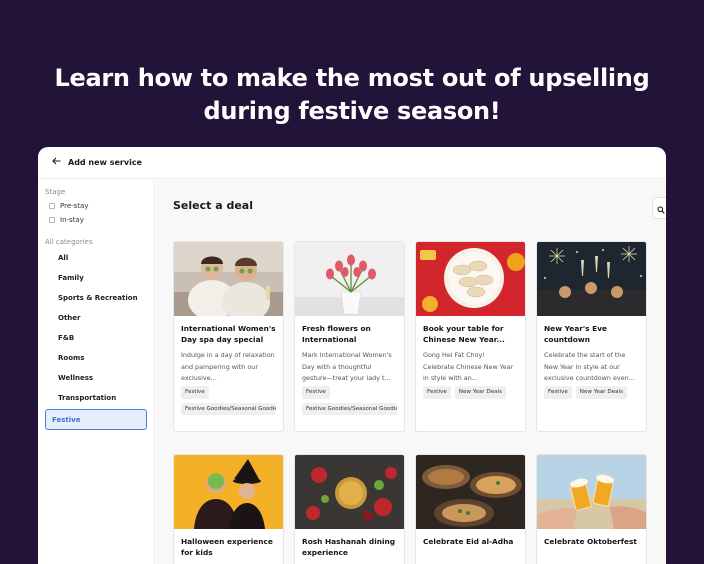  Describe the element at coordinates (470, 279) in the screenshot. I see `deal-image-dumplings` at that location.